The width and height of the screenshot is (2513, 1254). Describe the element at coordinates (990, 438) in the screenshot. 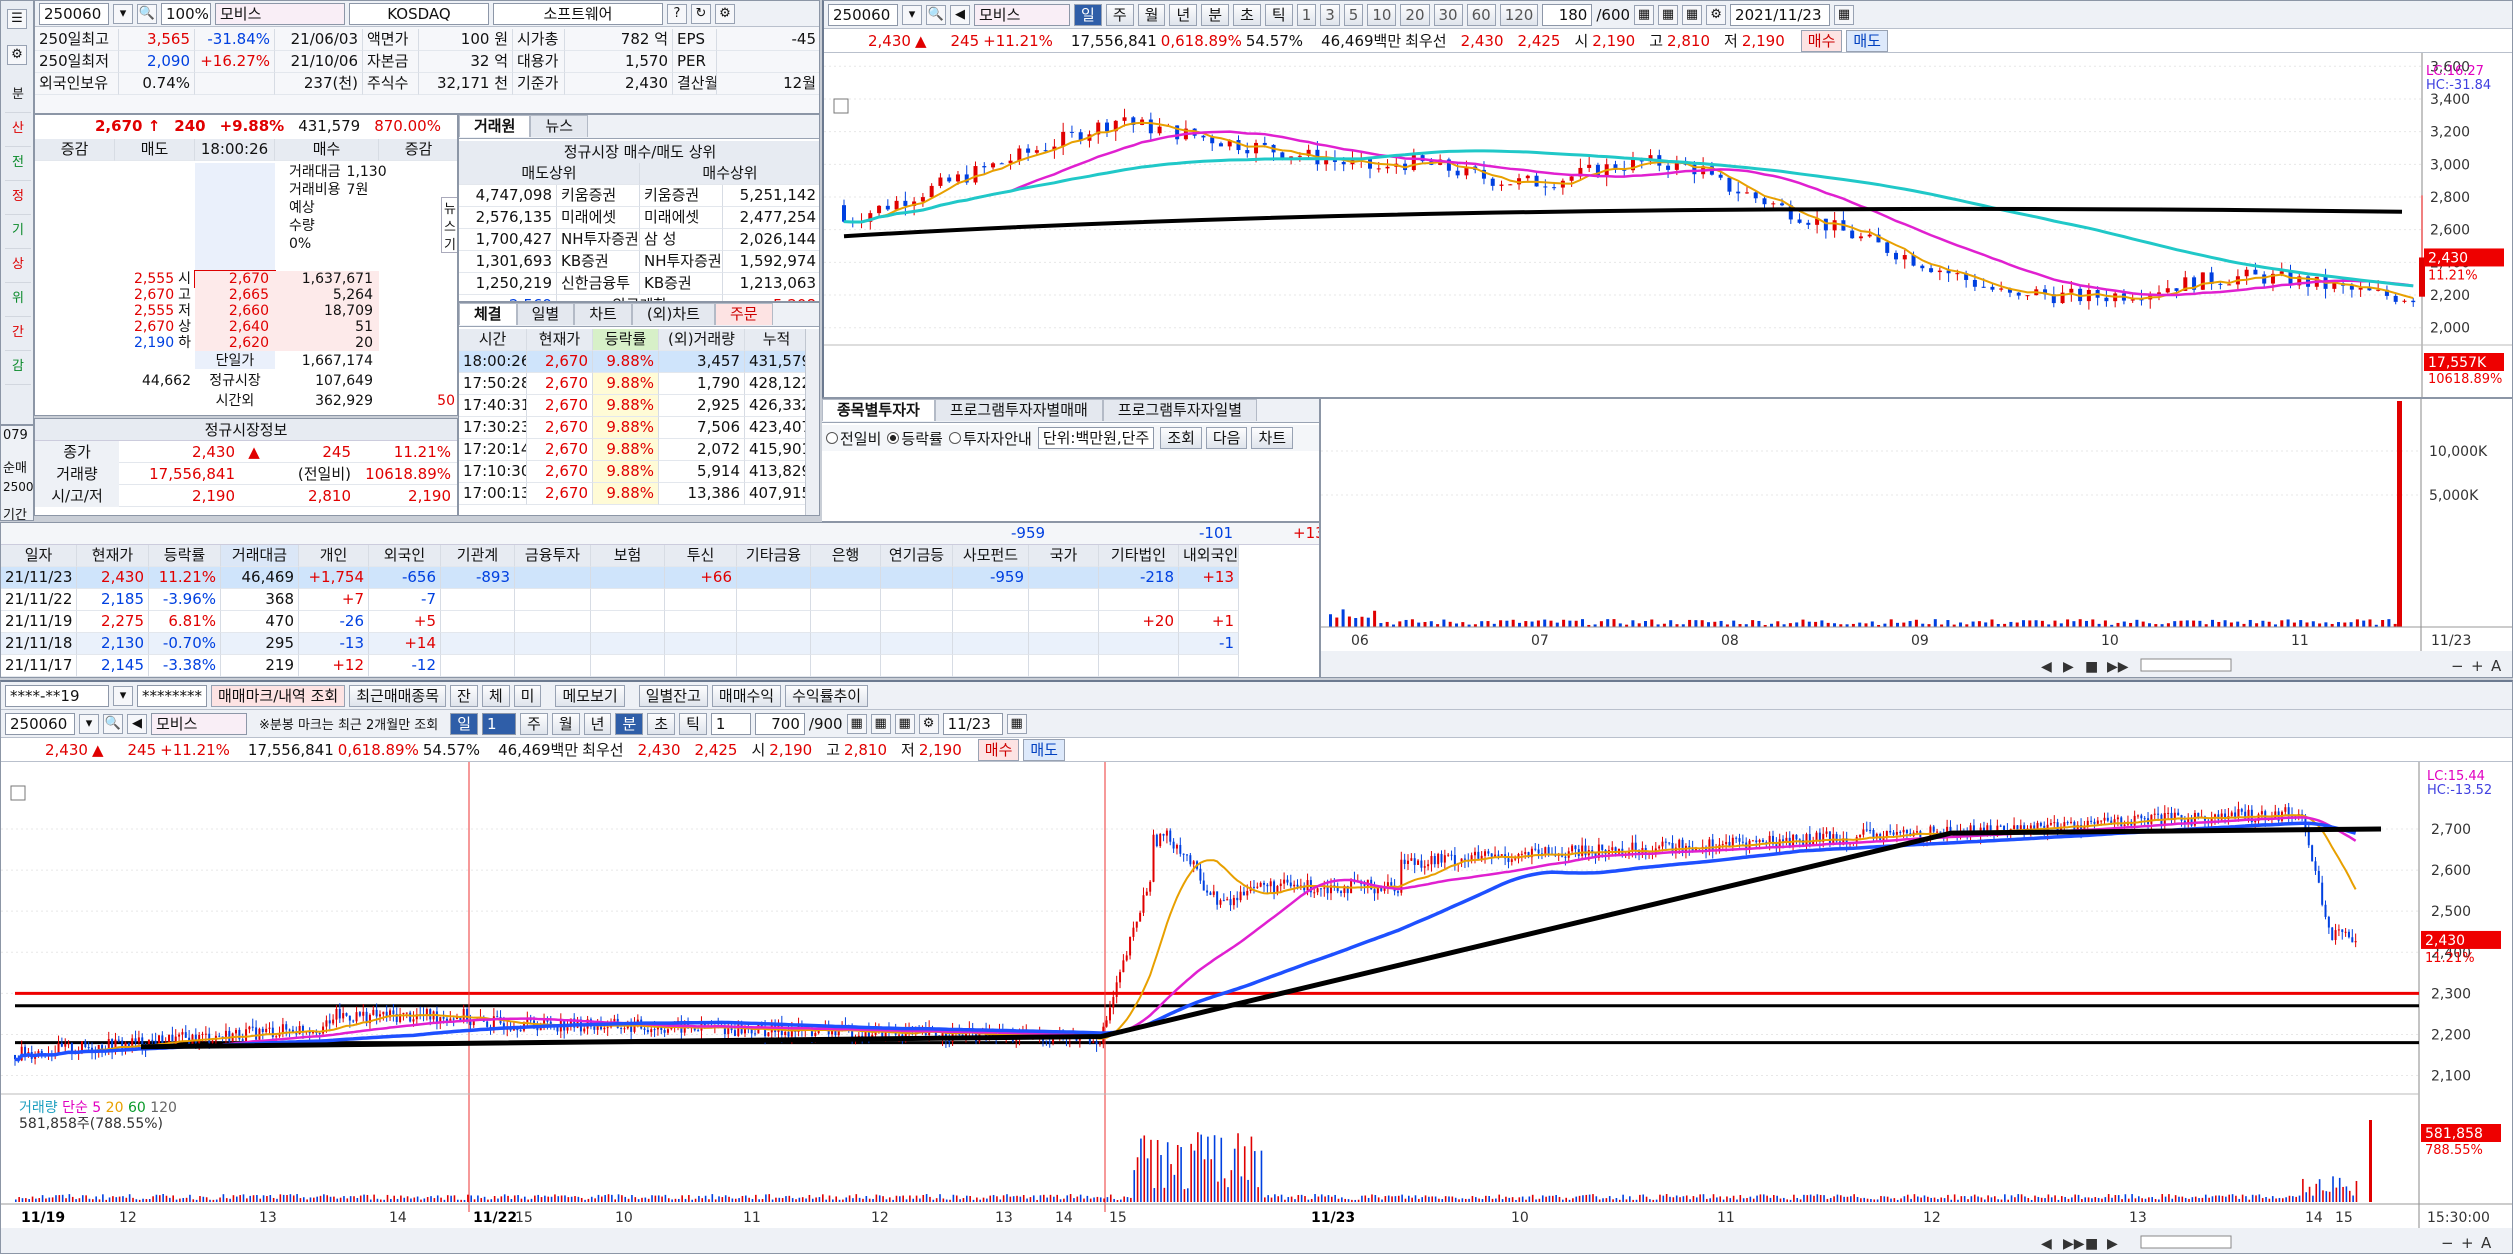

I see `investor-option: 투자자안내` at that location.